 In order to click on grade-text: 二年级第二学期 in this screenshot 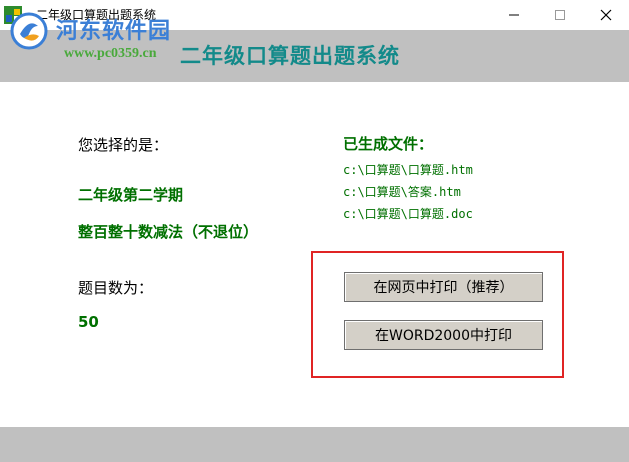, I will do `click(131, 195)`.